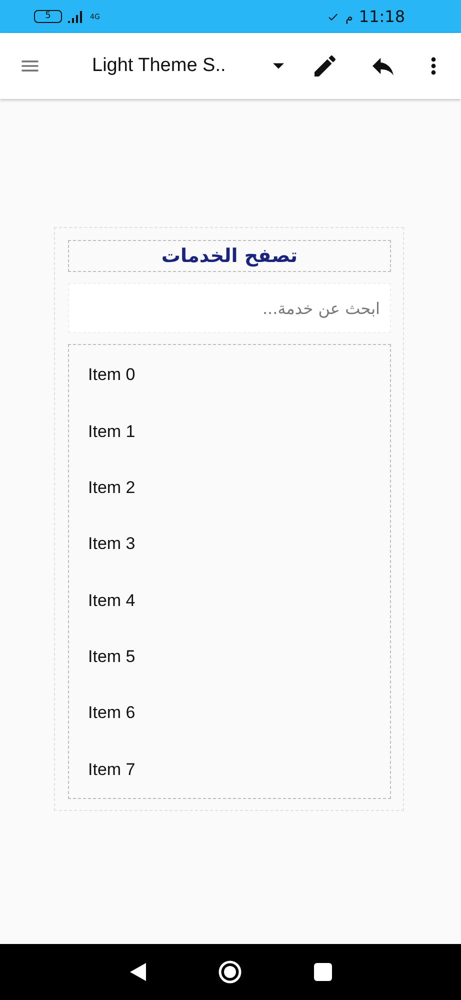  Describe the element at coordinates (349, 17) in the screenshot. I see `ampm-label: م` at that location.